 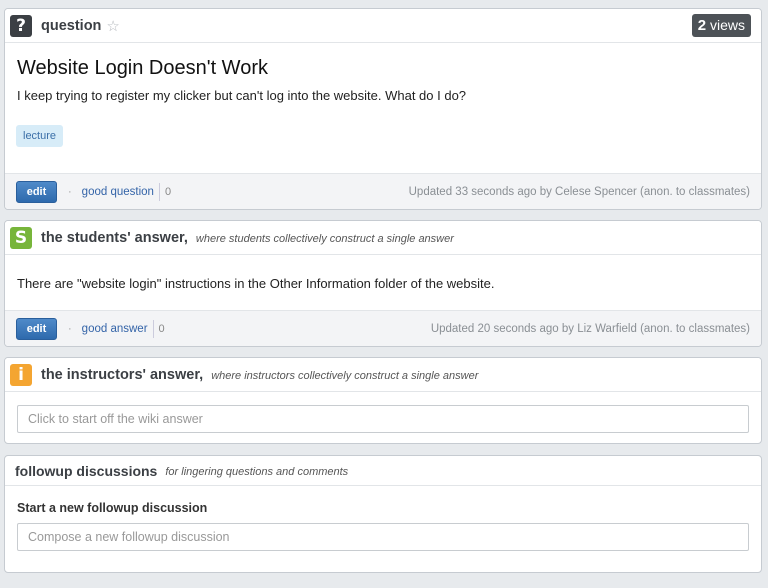 What do you see at coordinates (727, 25) in the screenshot?
I see `views-label: views` at bounding box center [727, 25].